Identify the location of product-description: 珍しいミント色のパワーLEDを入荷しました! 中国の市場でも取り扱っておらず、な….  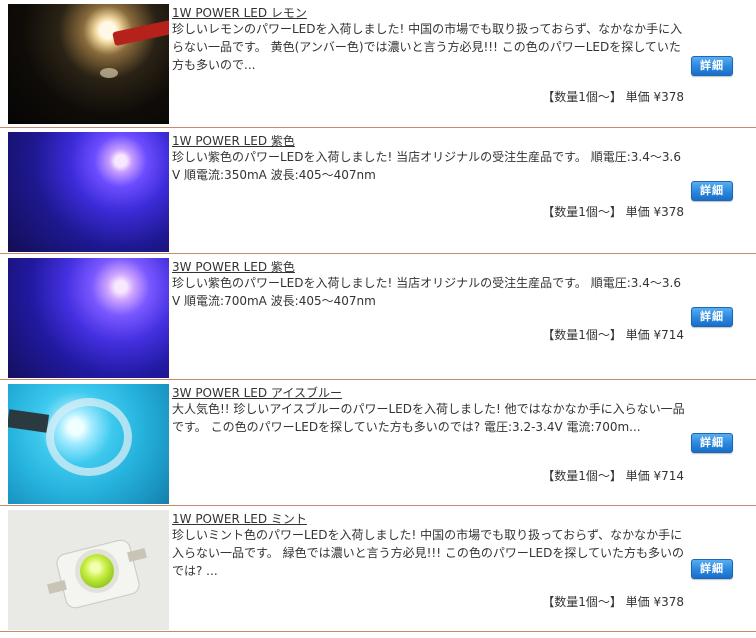
(428, 553).